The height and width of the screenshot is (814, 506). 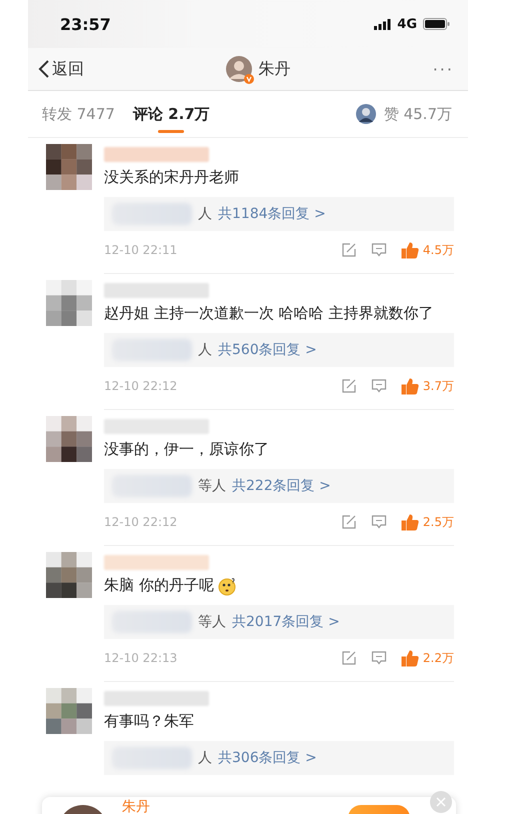 What do you see at coordinates (427, 386) in the screenshot?
I see `like-button: 3.7万` at bounding box center [427, 386].